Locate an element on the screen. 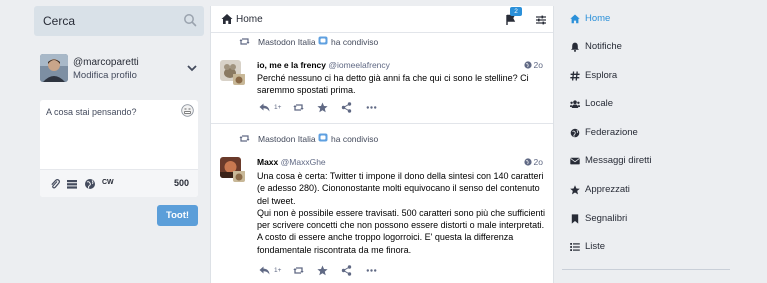 This screenshot has height=283, width=767. nav-item-notifications: Notifiche is located at coordinates (650, 47).